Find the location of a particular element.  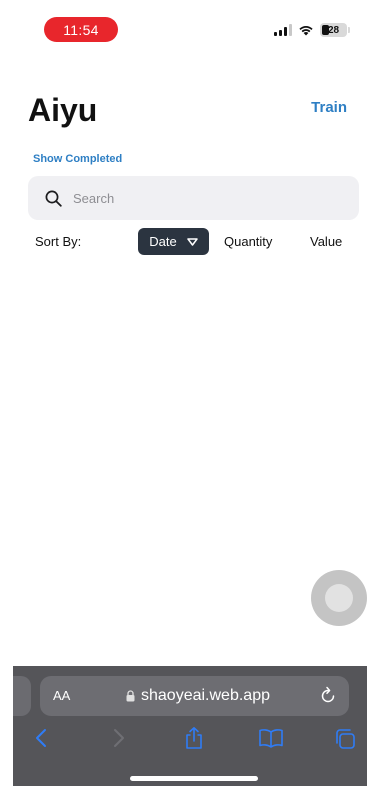

status-time: 11:54 is located at coordinates (81, 29).